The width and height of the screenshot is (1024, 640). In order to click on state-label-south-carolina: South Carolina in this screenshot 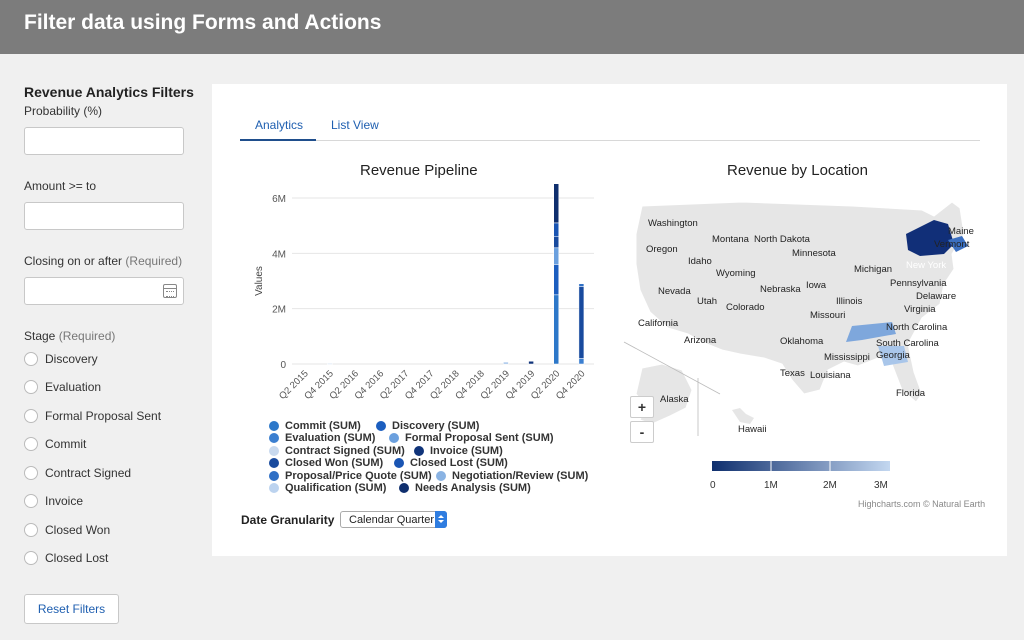, I will do `click(908, 343)`.